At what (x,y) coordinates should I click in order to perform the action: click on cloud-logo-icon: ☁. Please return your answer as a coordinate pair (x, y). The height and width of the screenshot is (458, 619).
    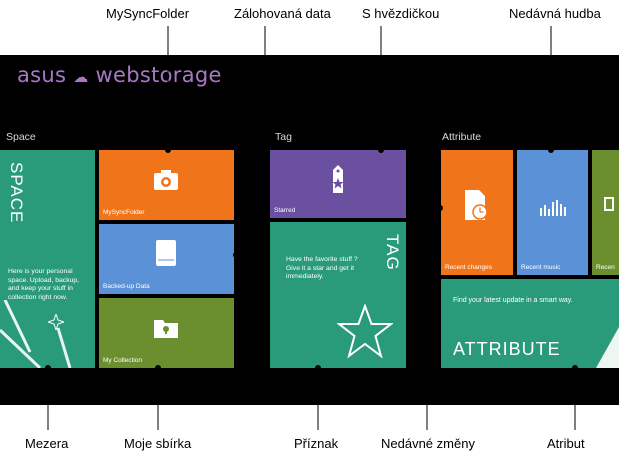
    Looking at the image, I should click on (81, 77).